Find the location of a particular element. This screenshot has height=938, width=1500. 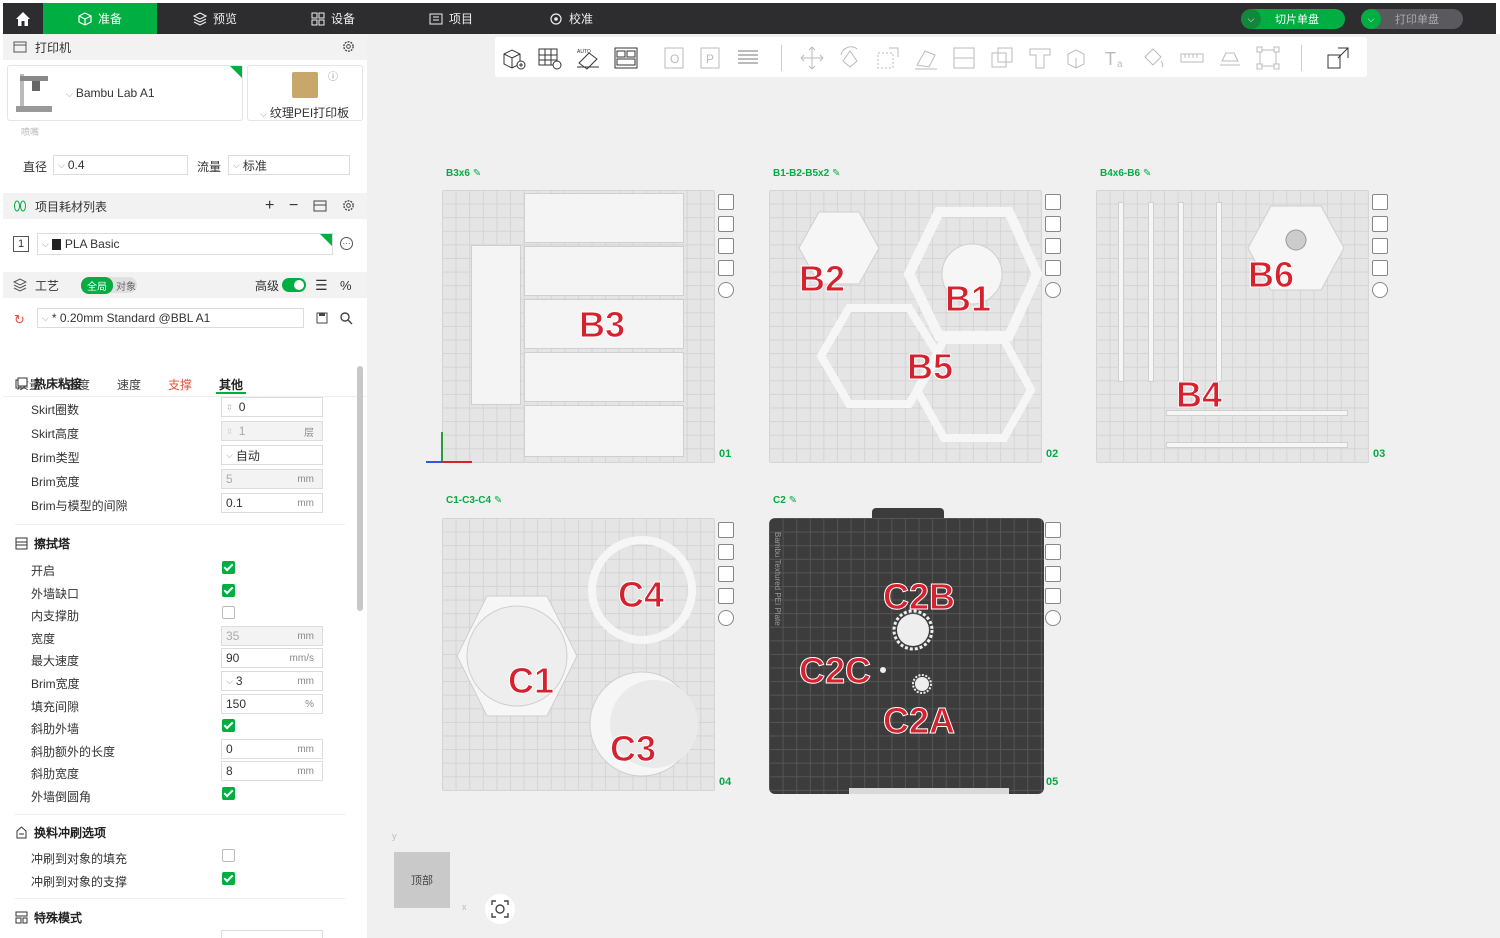

tab-project: 项目 is located at coordinates (451, 18).